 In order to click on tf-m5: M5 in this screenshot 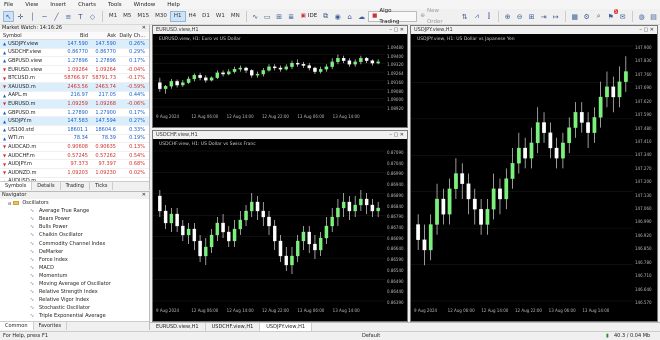, I will do `click(127, 16)`.